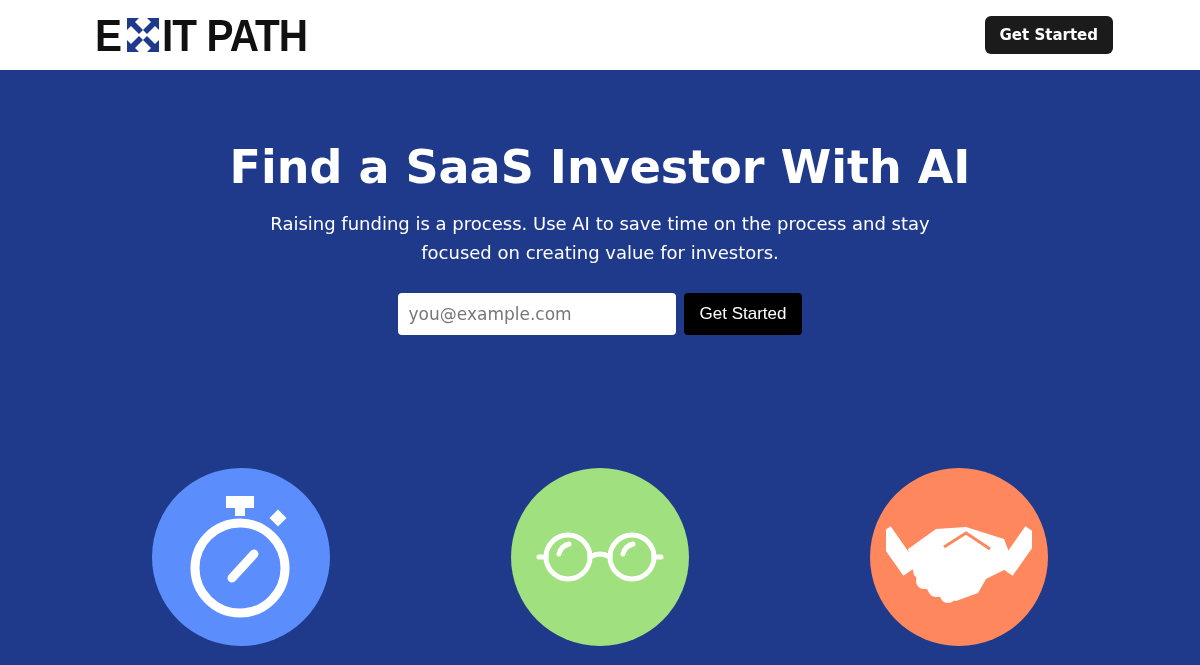  Describe the element at coordinates (108, 35) in the screenshot. I see `logo-text: E` at that location.